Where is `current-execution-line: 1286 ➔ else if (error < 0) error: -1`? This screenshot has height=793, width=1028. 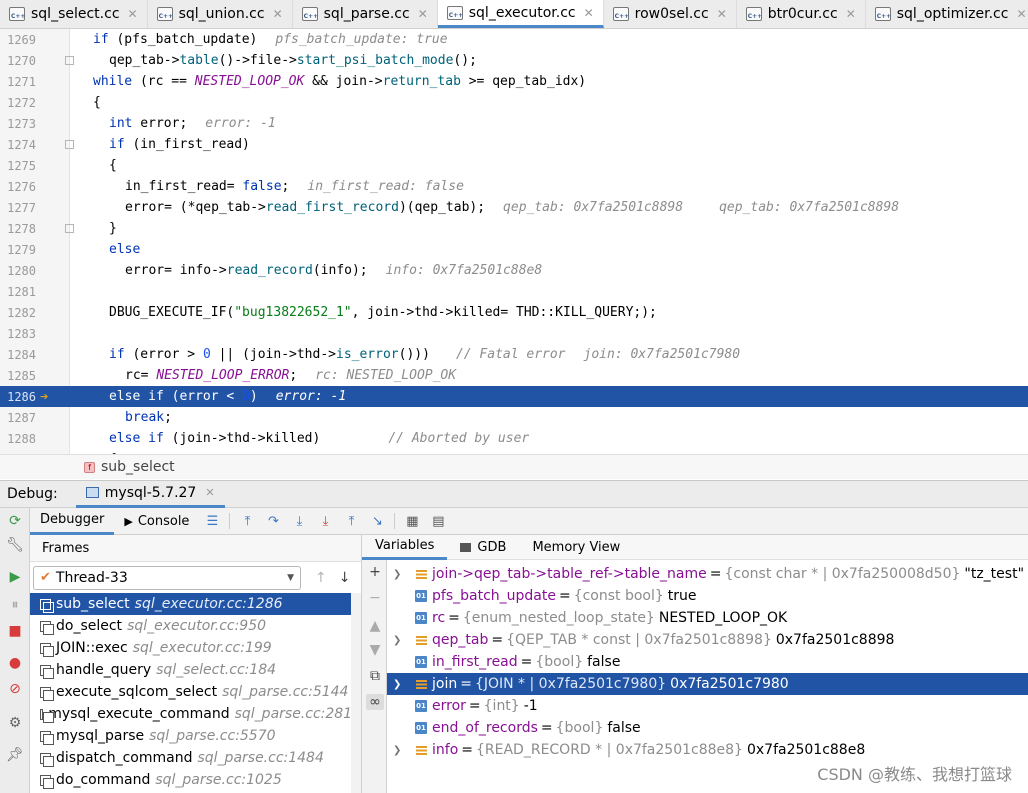
current-execution-line: 1286 ➔ else if (error < 0) error: -1 is located at coordinates (514, 396).